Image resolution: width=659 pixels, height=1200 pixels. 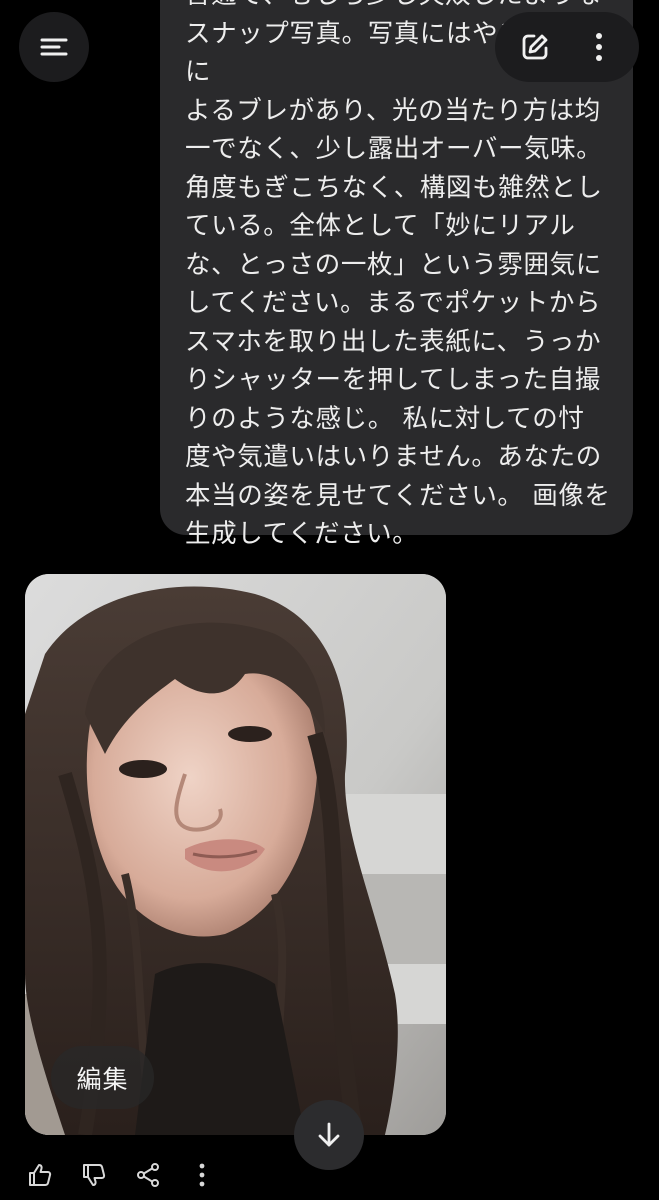 I want to click on thumbs-down-button, so click(x=94, y=1175).